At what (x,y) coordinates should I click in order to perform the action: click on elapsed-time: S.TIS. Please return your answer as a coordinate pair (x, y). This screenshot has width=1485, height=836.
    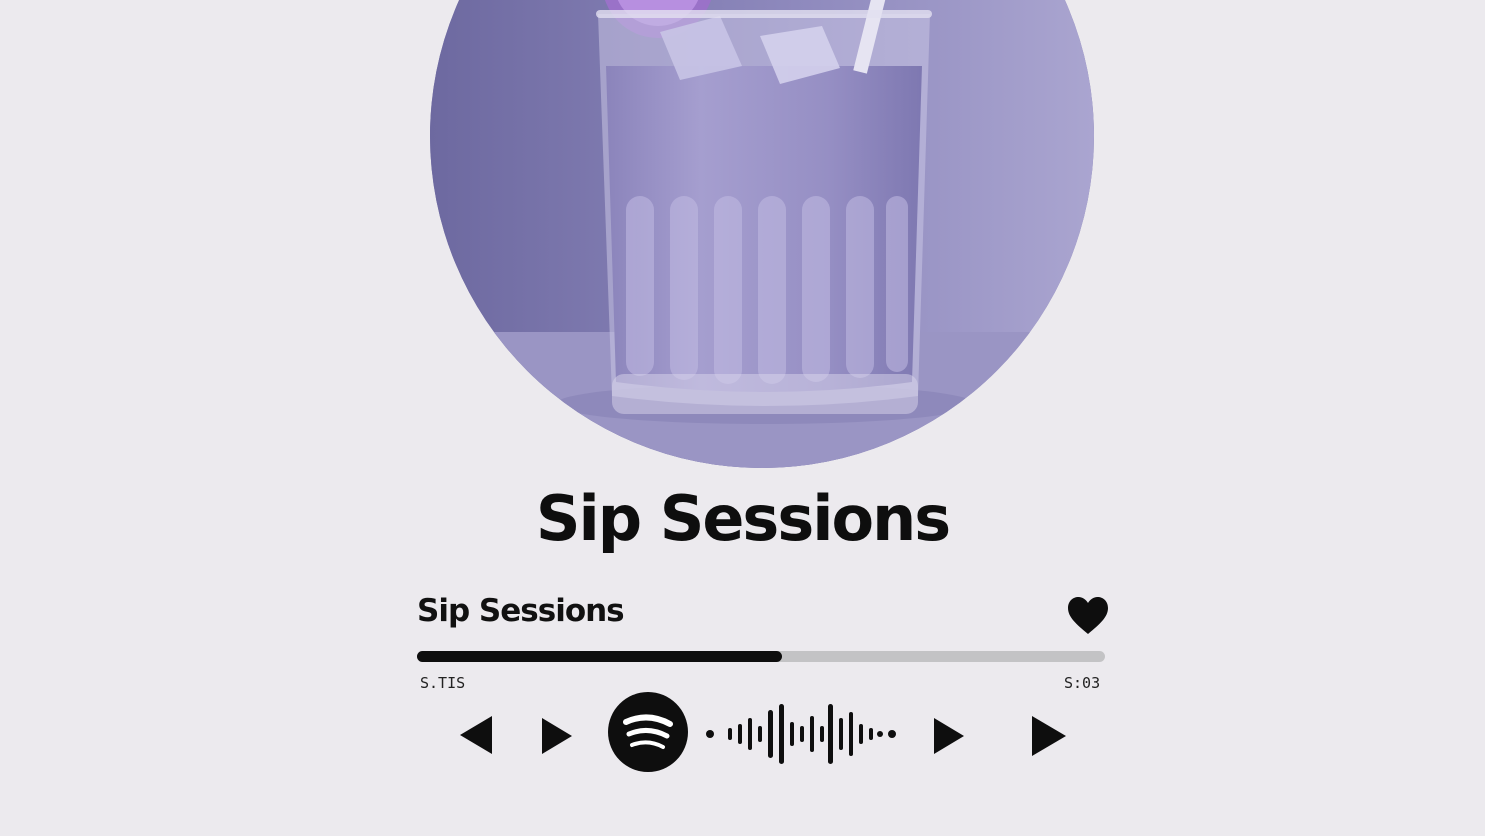
    Looking at the image, I should click on (443, 683).